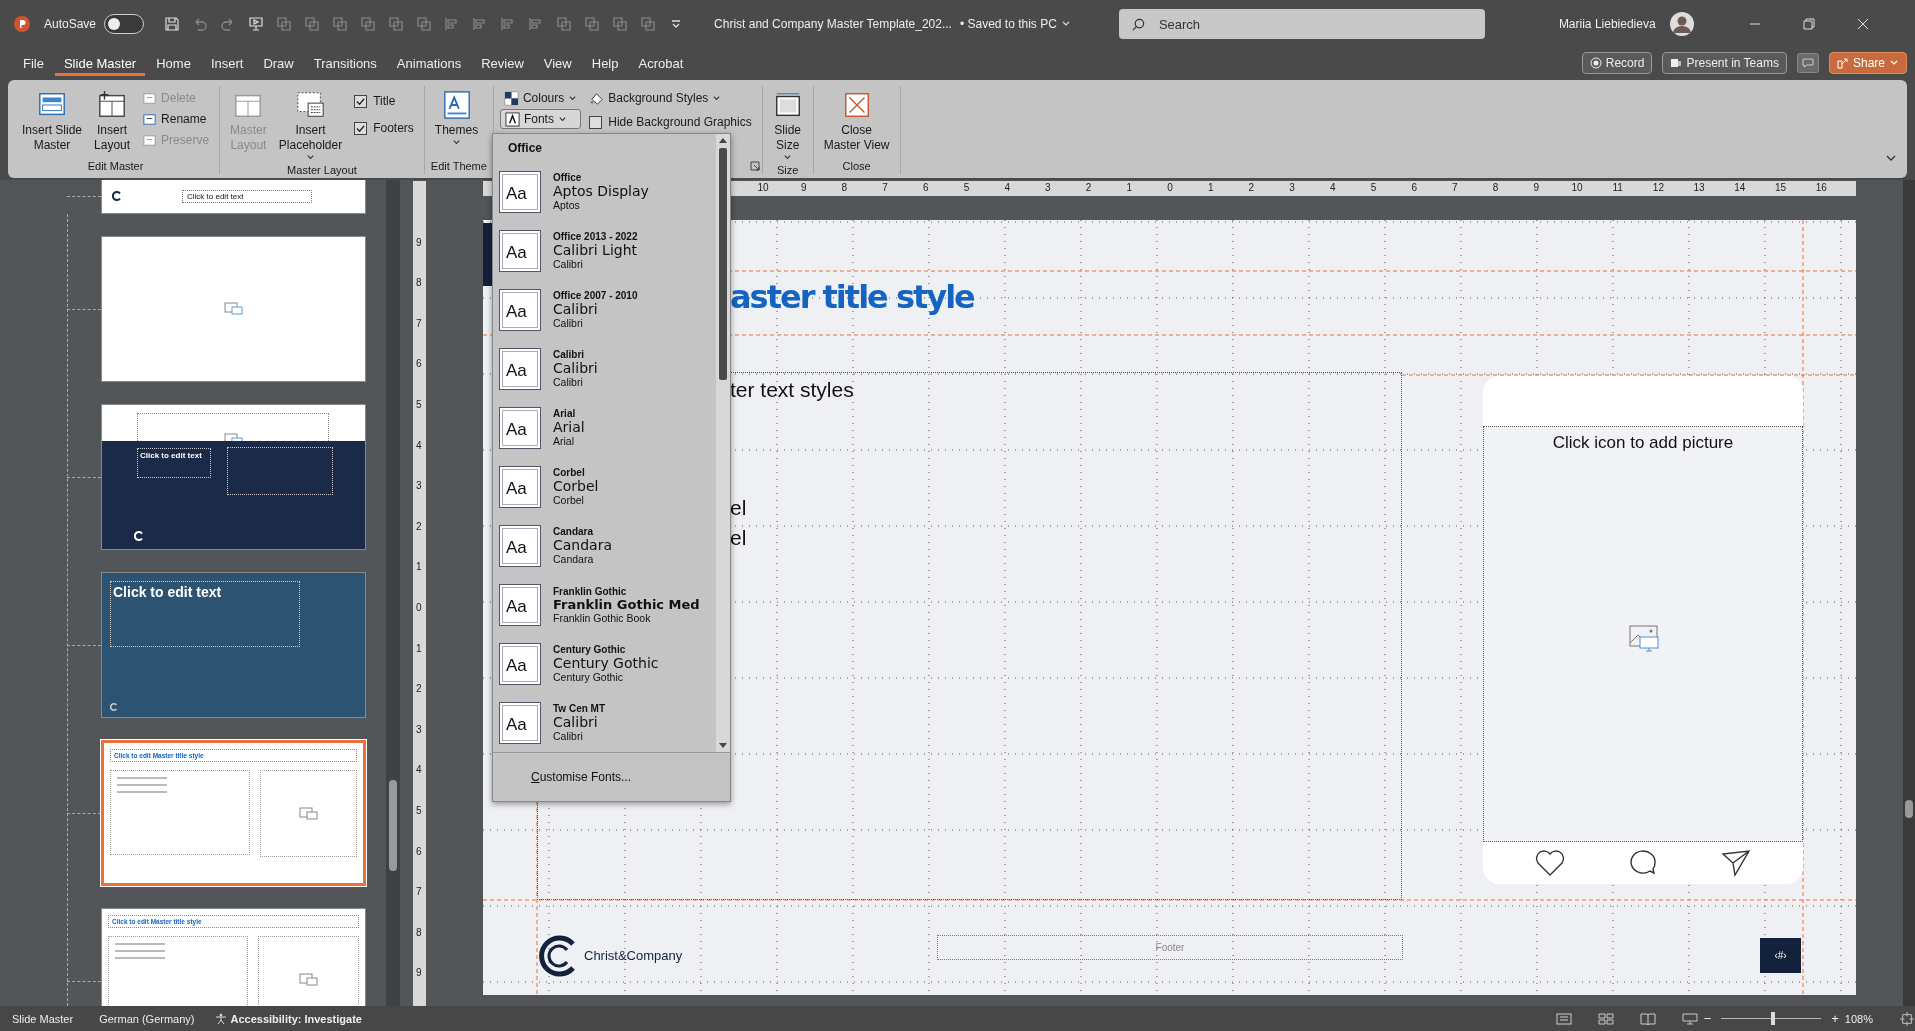  What do you see at coordinates (607, 545) in the screenshot?
I see `font-option: Aa Candara Candara Candara` at bounding box center [607, 545].